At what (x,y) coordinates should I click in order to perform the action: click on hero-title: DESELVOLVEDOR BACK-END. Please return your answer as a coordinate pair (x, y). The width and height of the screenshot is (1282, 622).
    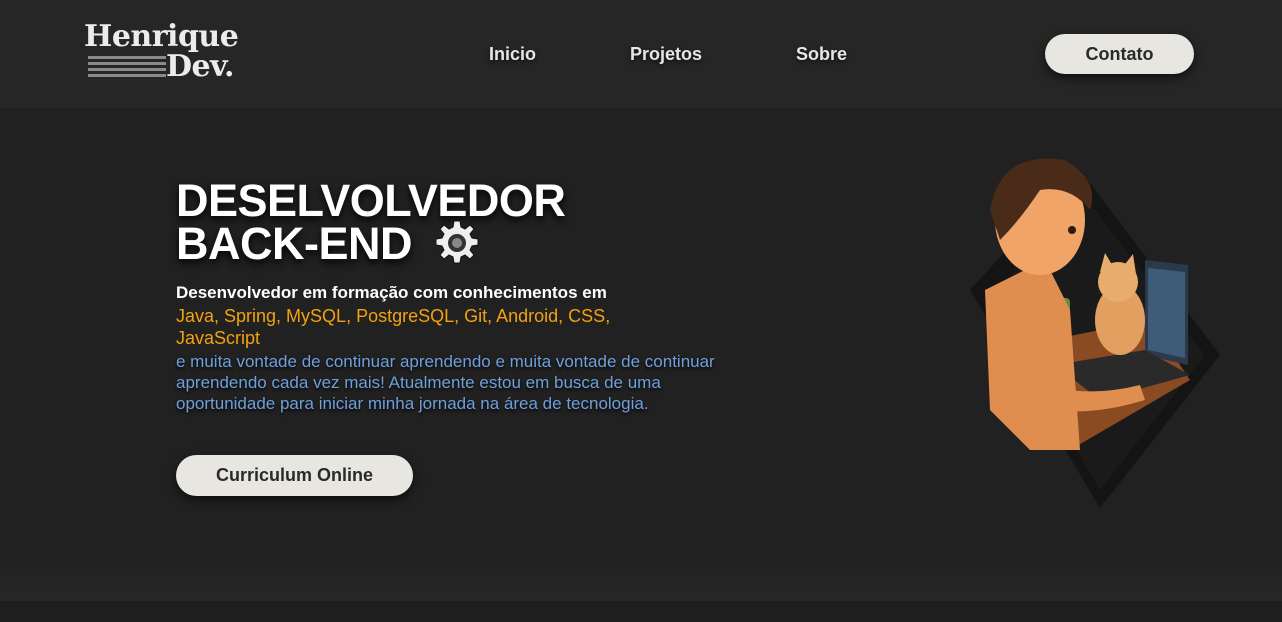
    Looking at the image, I should click on (371, 225).